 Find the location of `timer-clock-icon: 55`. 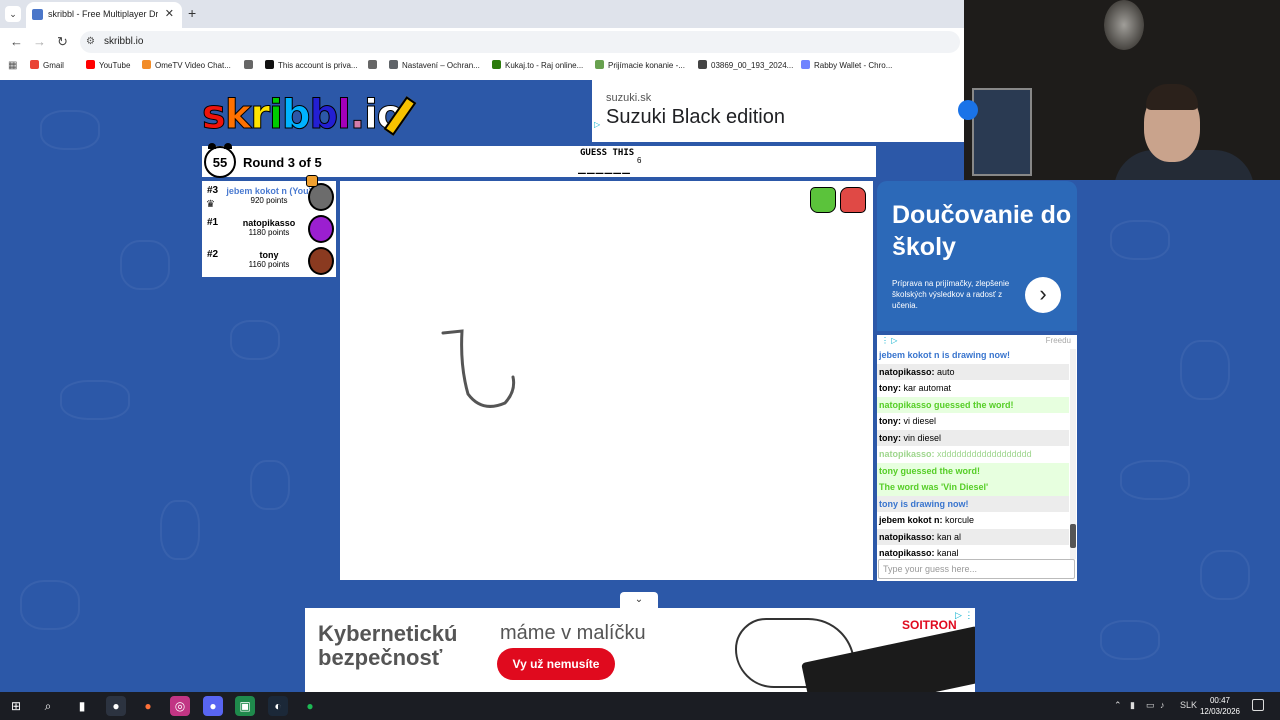

timer-clock-icon: 55 is located at coordinates (220, 160).